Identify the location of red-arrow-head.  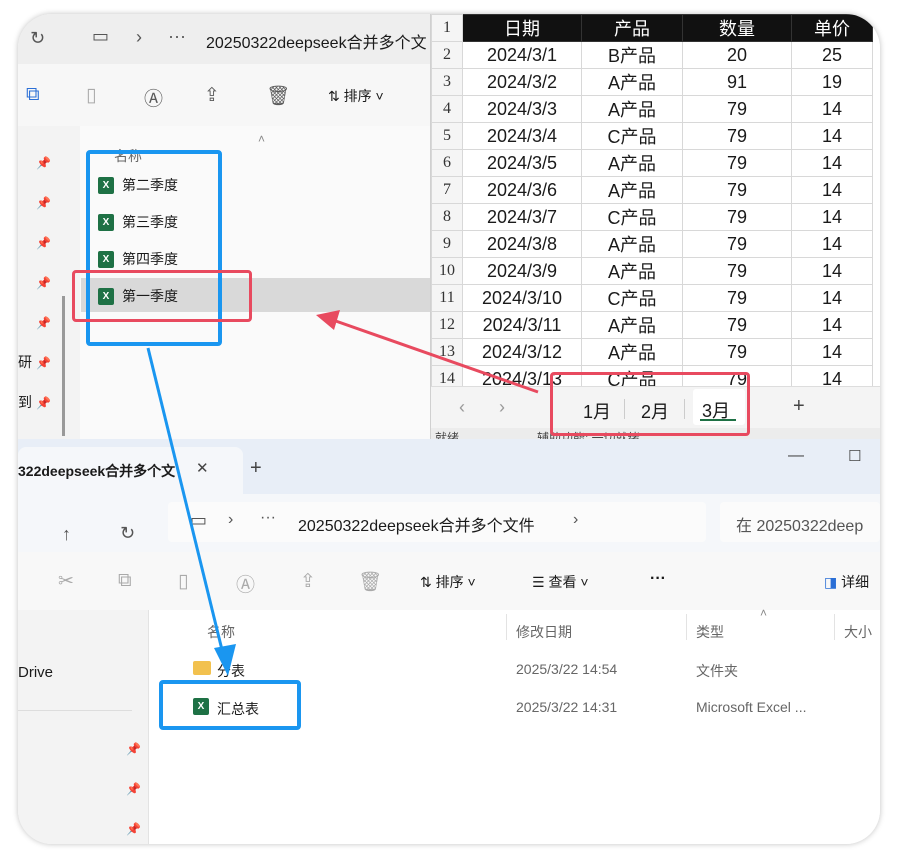
(328, 320).